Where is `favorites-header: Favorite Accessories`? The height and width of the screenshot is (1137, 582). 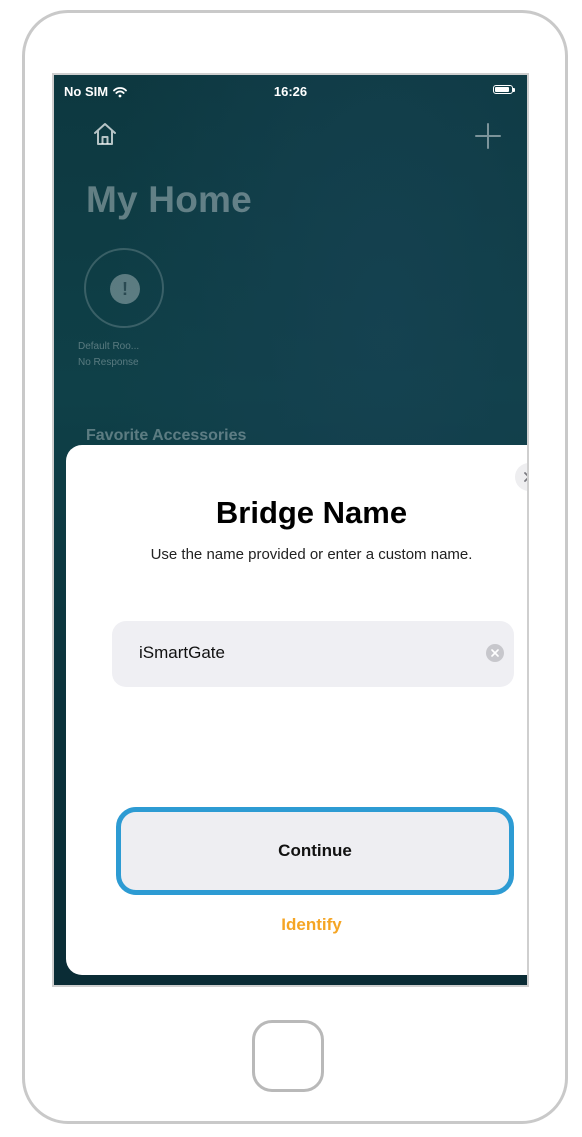
favorites-header: Favorite Accessories is located at coordinates (166, 435).